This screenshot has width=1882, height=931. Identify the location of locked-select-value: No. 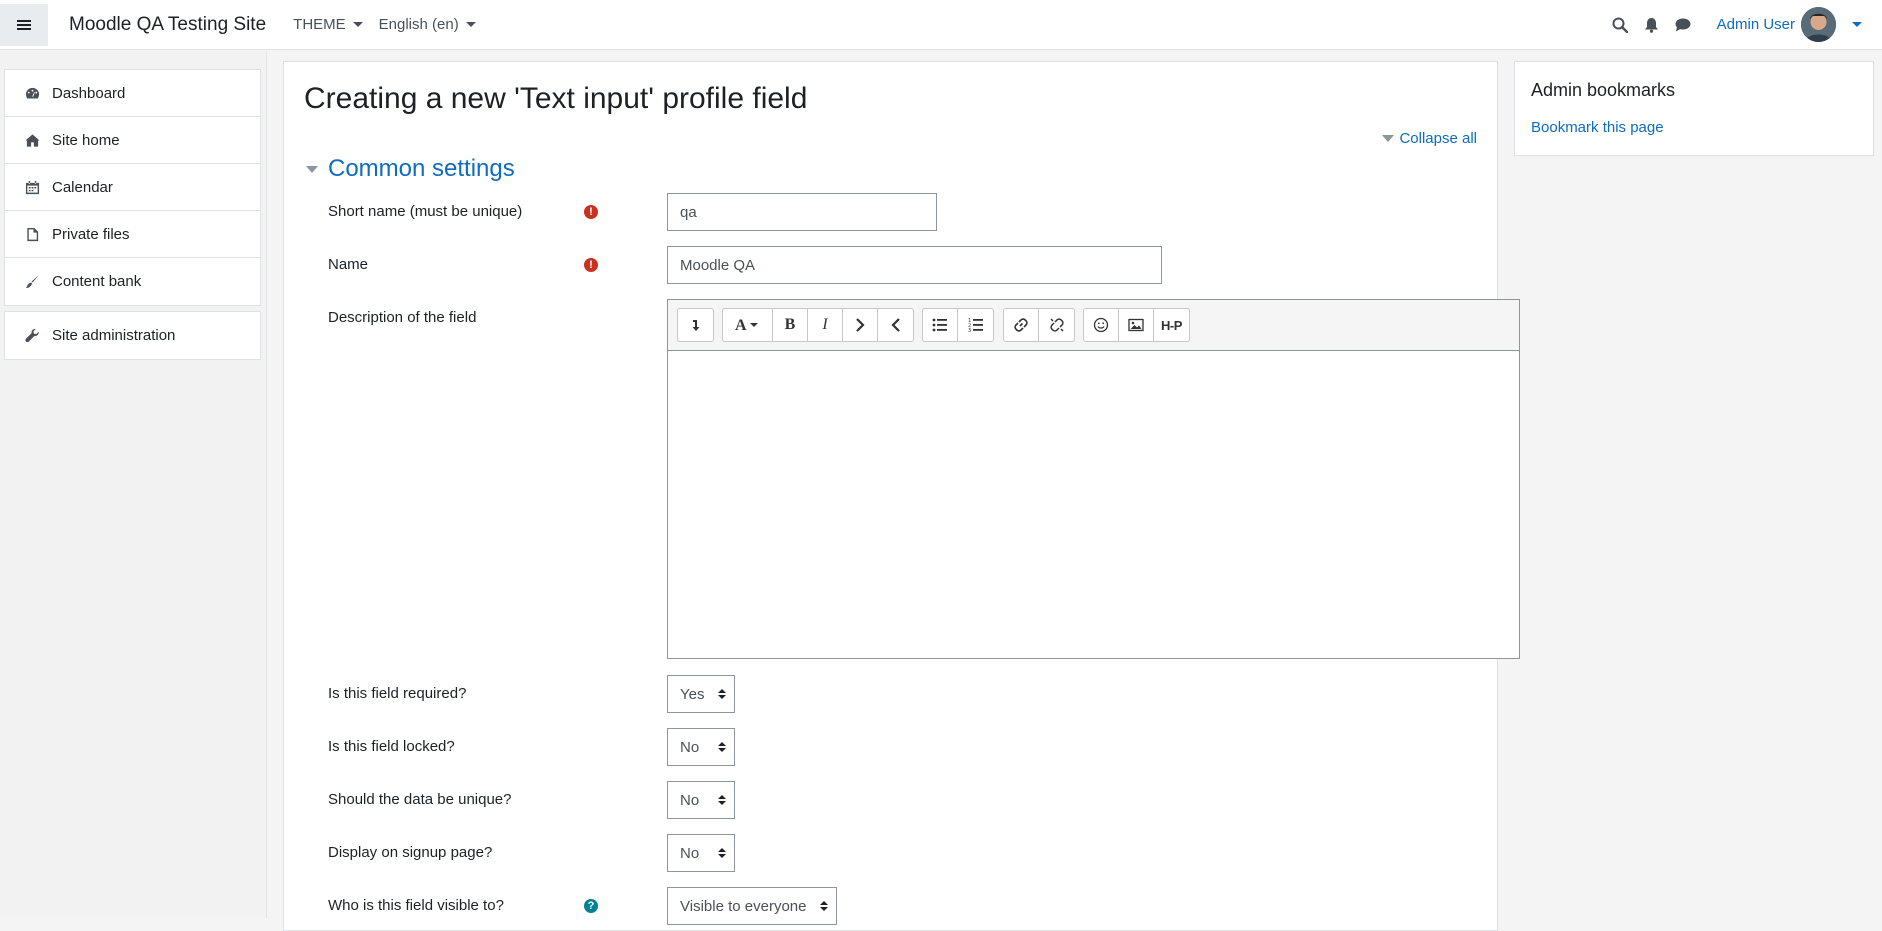
(690, 747).